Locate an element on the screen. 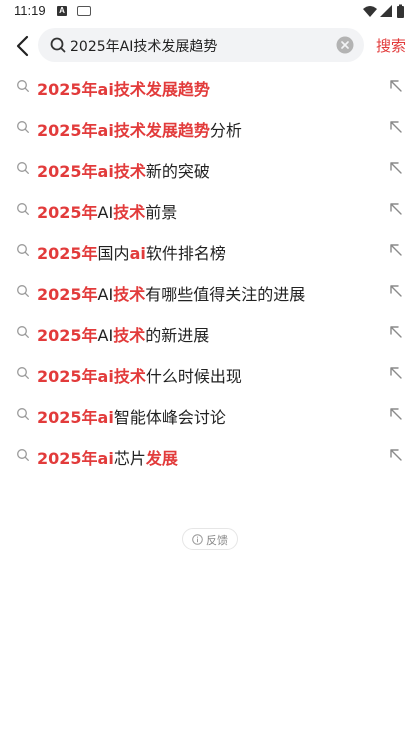 Image resolution: width=420 pixels, height=746 pixels. search-header: 2025年AI技术发展趋势 搜索 is located at coordinates (210, 46).